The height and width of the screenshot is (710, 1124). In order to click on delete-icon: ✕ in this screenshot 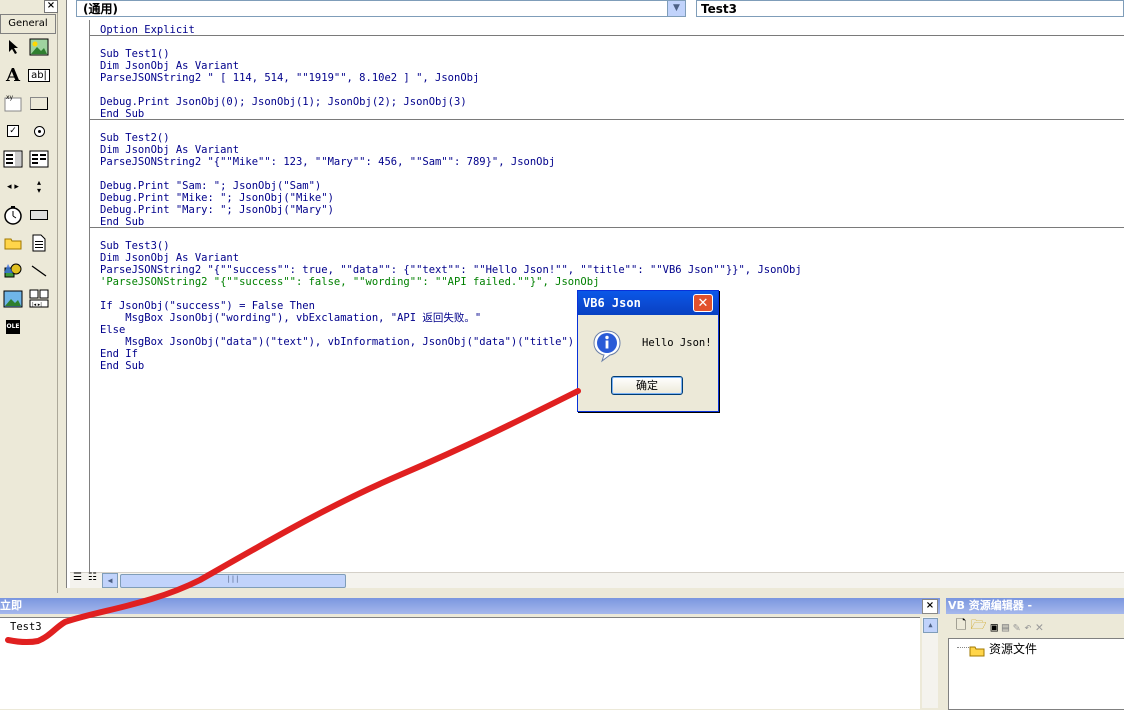, I will do `click(1040, 627)`.